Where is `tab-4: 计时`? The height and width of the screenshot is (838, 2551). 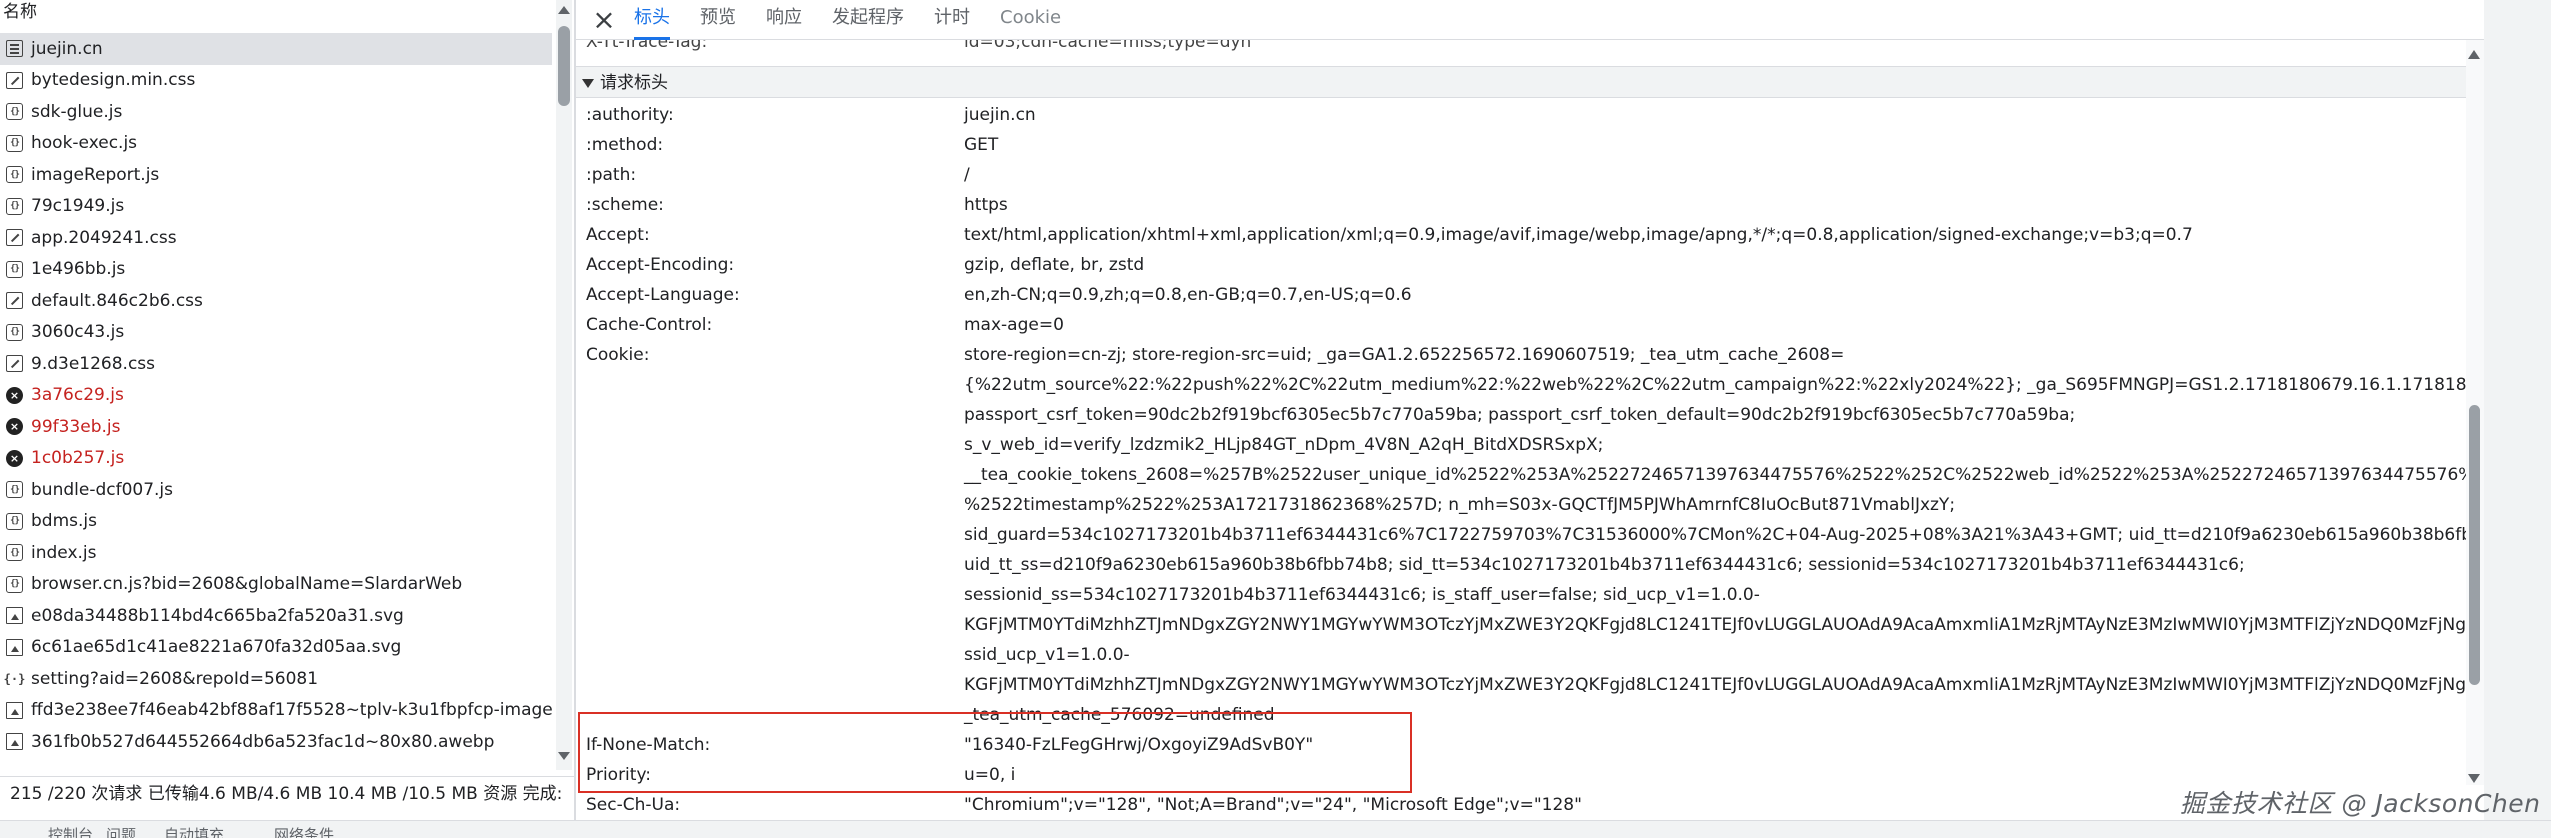
tab-4: 计时 is located at coordinates (952, 20).